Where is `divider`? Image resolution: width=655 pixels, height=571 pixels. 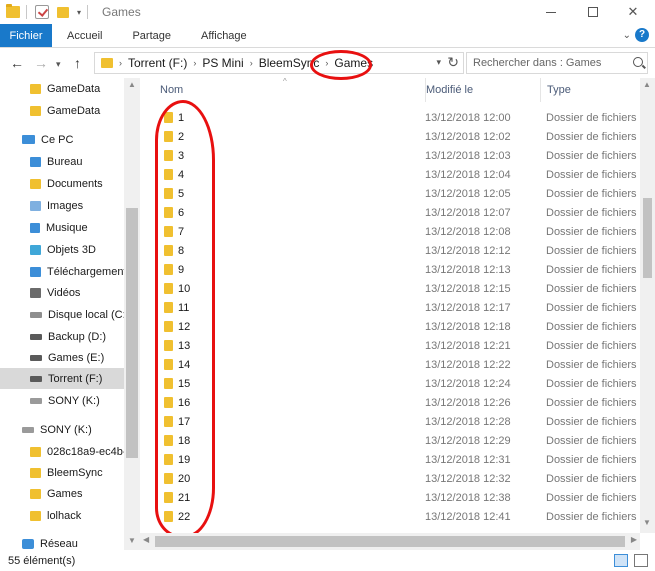
divider is located at coordinates (88, 12).